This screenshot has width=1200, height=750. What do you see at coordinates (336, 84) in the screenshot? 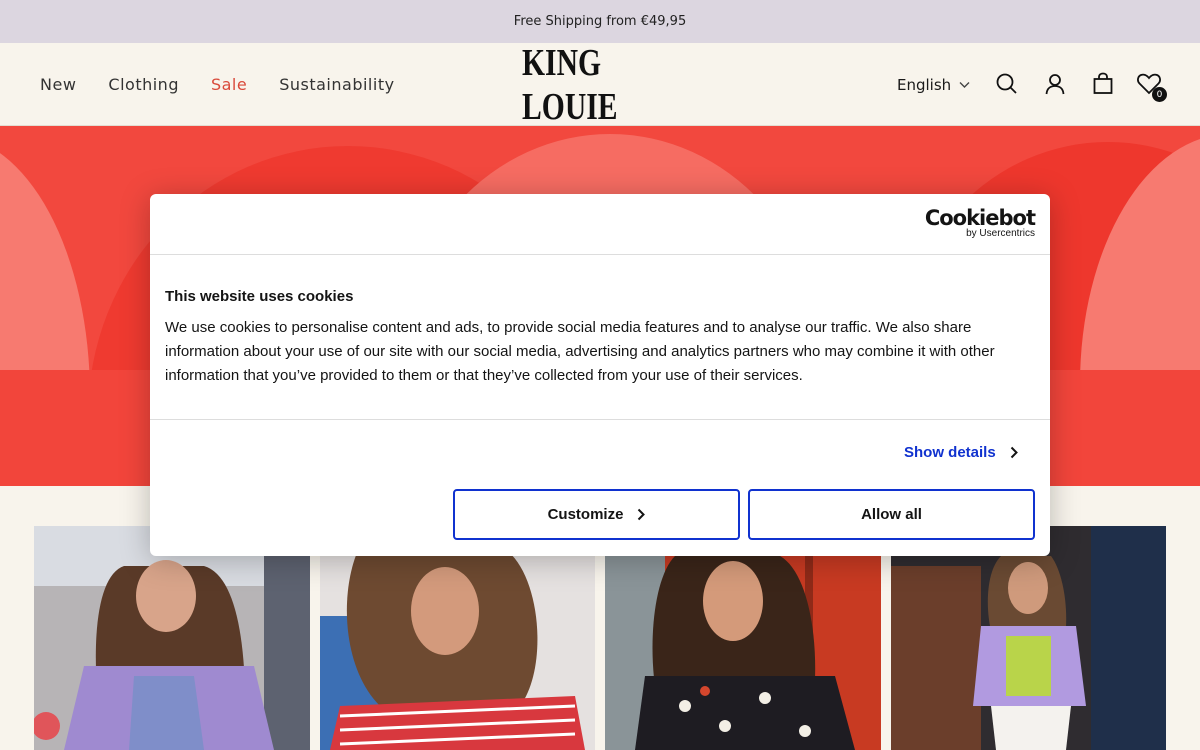
I see `nav-sustainability: Sustainability` at bounding box center [336, 84].